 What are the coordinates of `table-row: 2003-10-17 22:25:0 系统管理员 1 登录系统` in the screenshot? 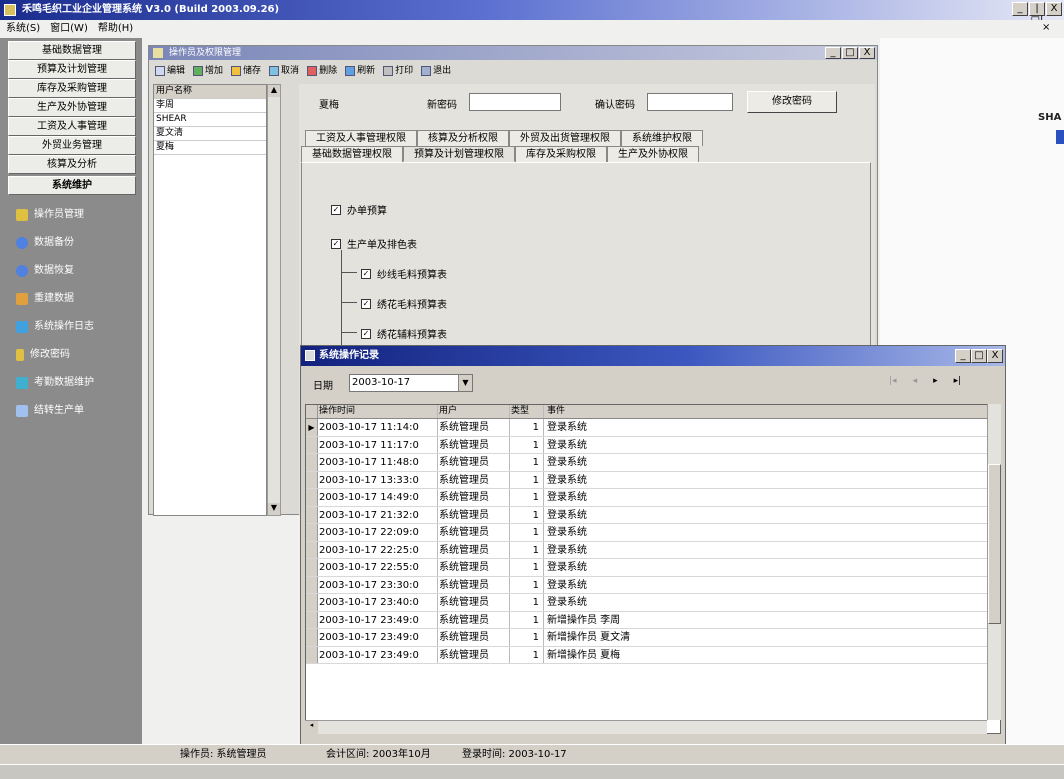 It's located at (653, 550).